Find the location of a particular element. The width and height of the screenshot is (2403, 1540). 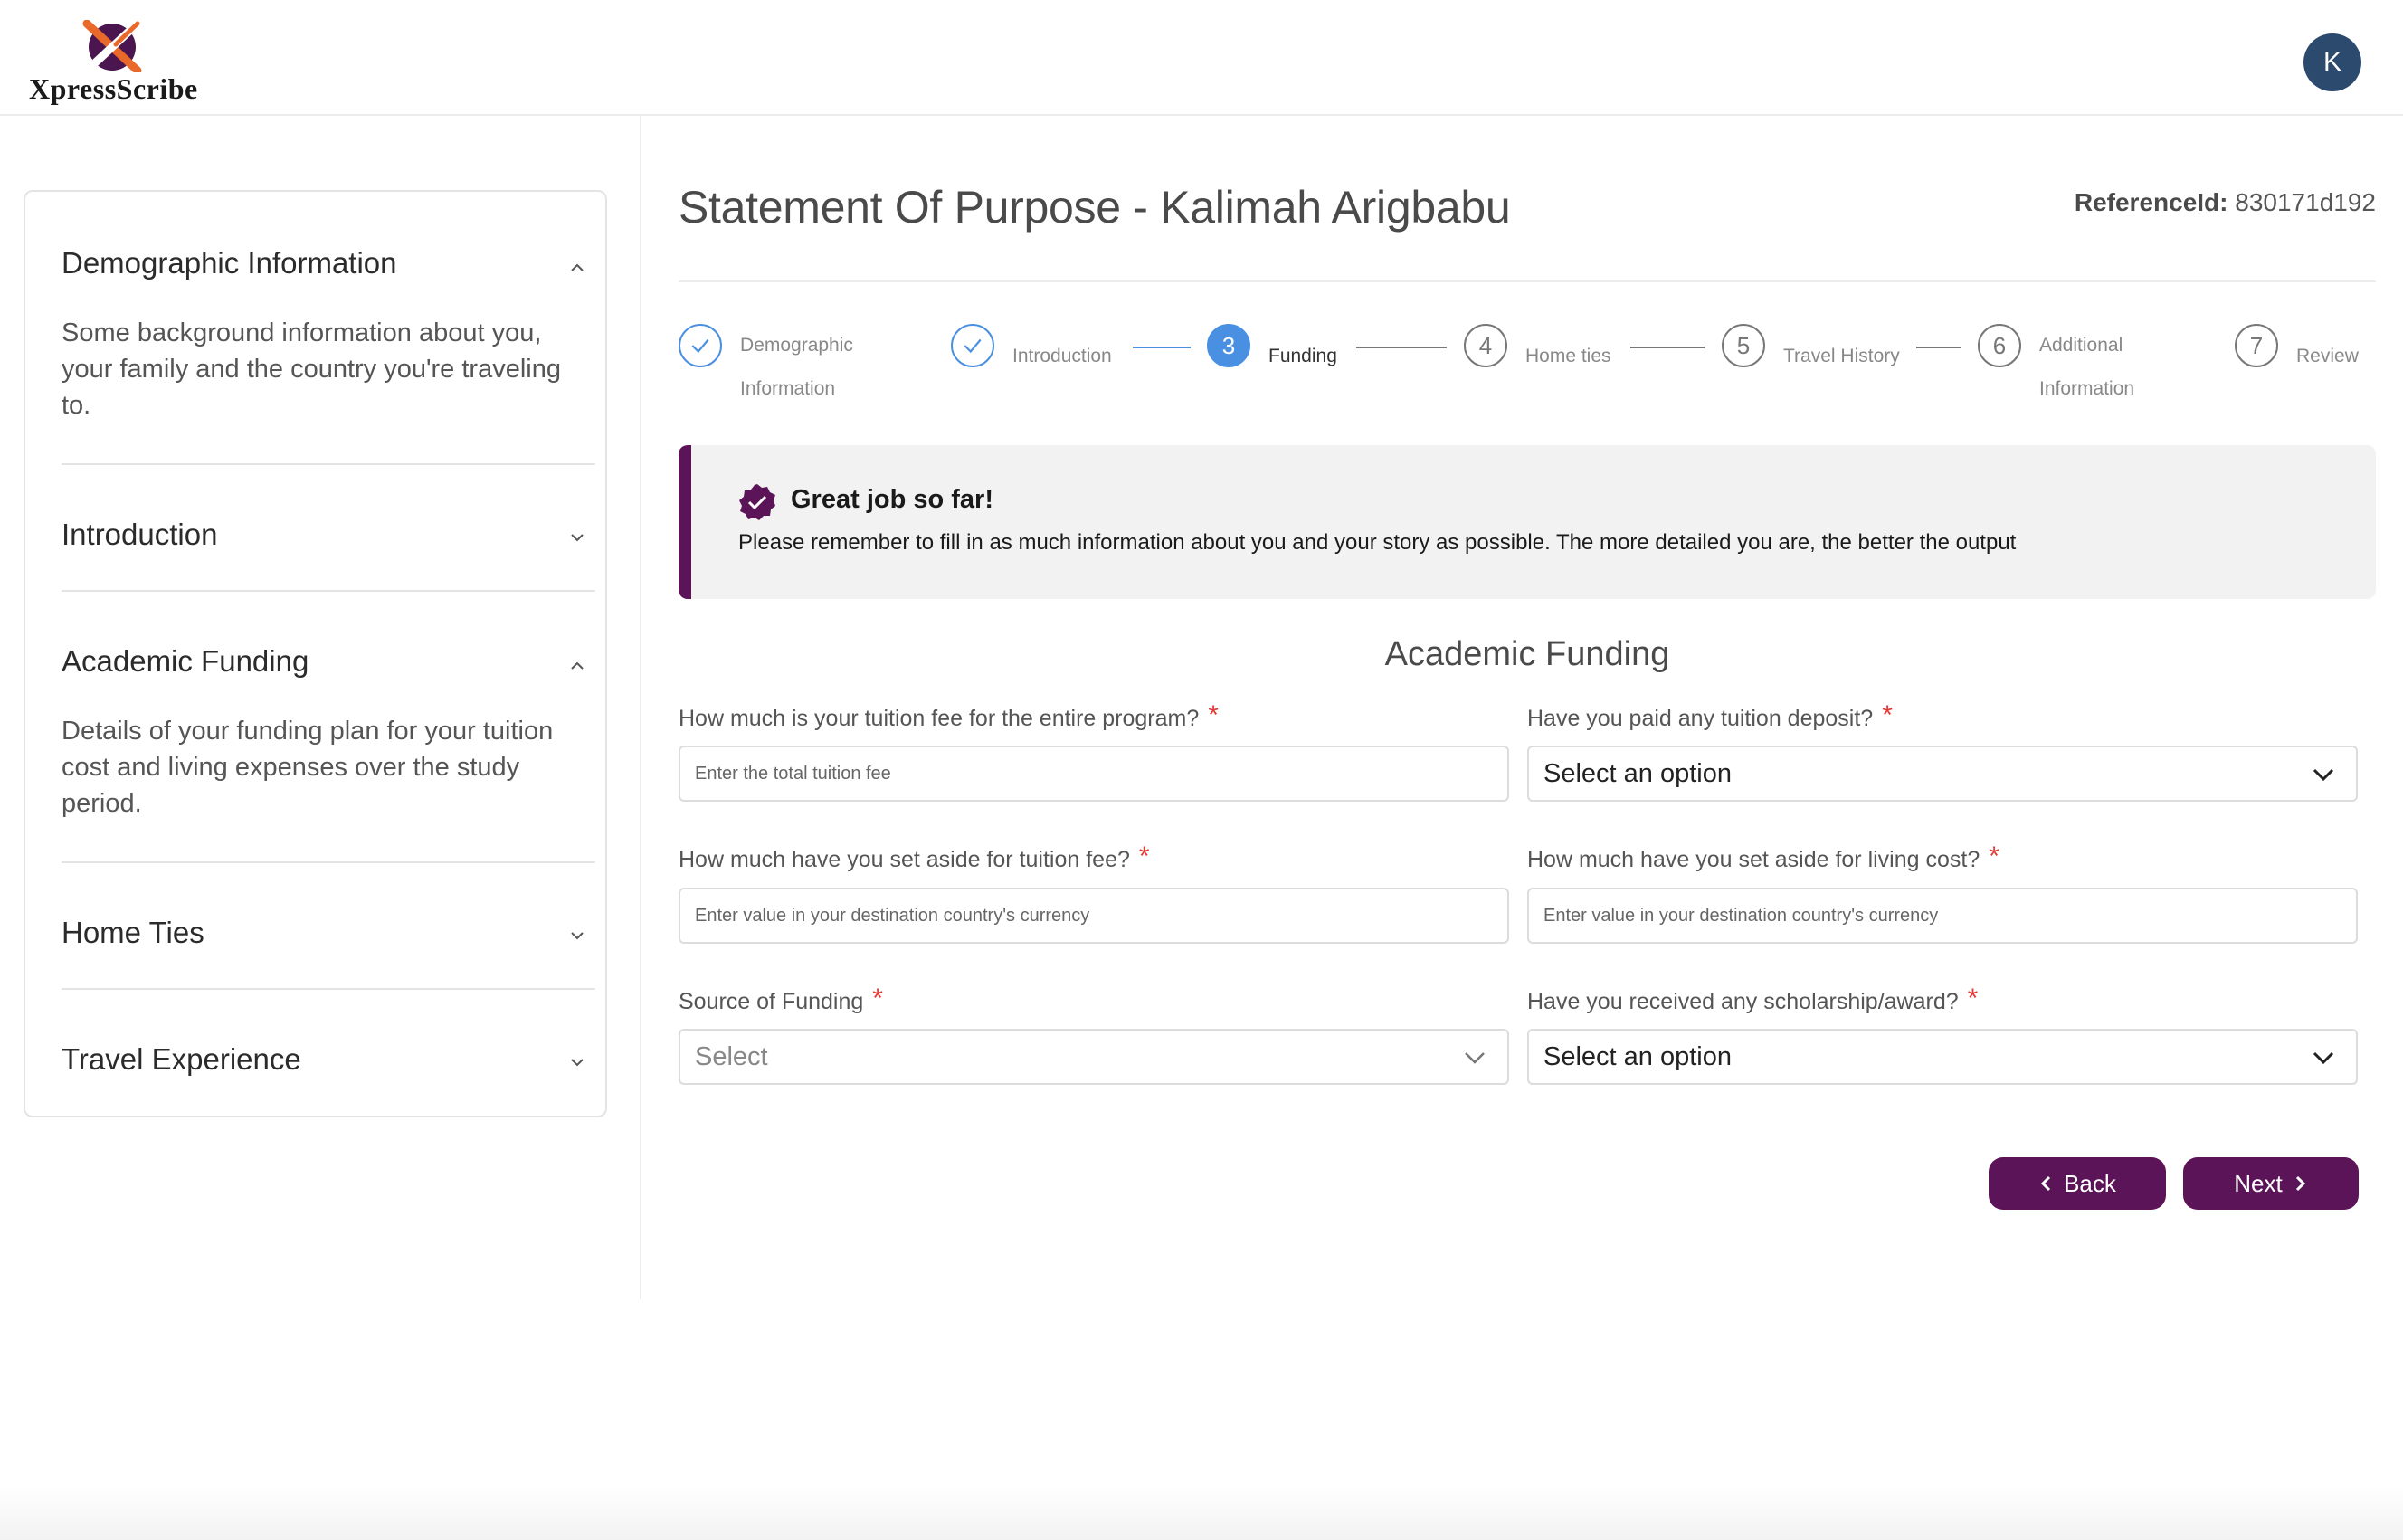

alert-title: Great job so far! is located at coordinates (892, 500).